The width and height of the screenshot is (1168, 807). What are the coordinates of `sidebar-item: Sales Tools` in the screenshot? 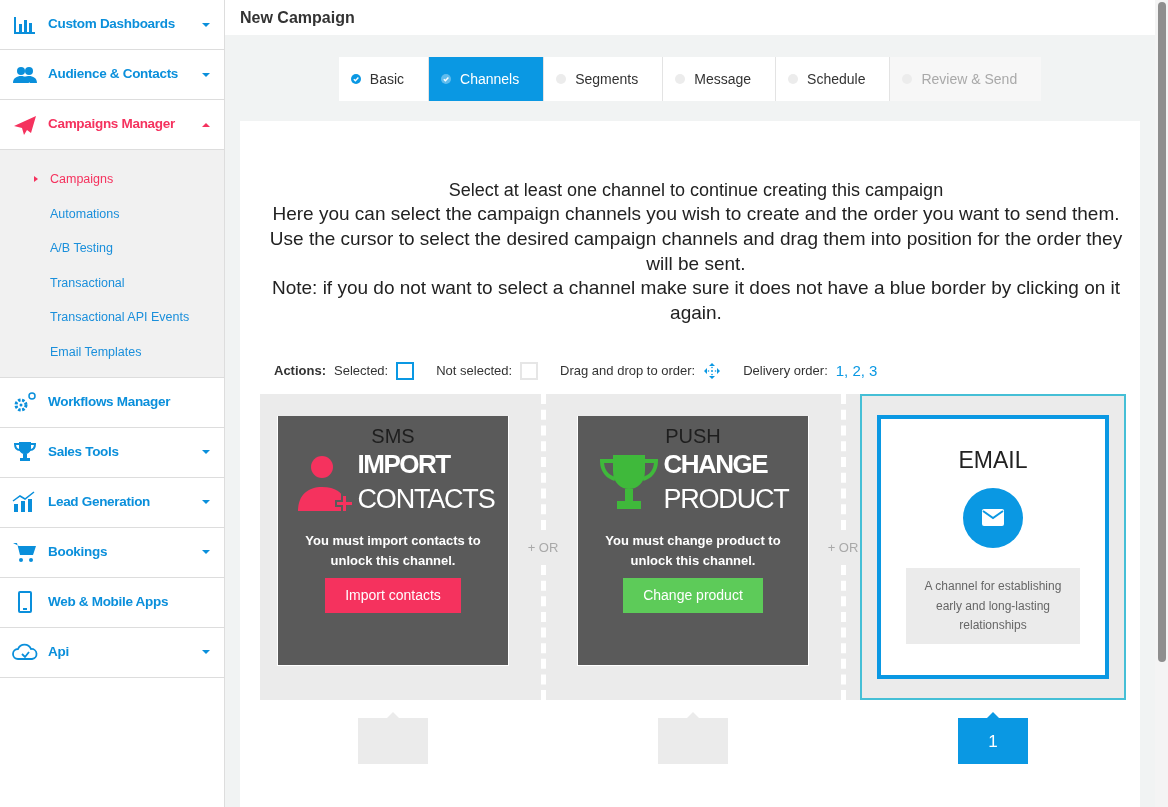 It's located at (112, 452).